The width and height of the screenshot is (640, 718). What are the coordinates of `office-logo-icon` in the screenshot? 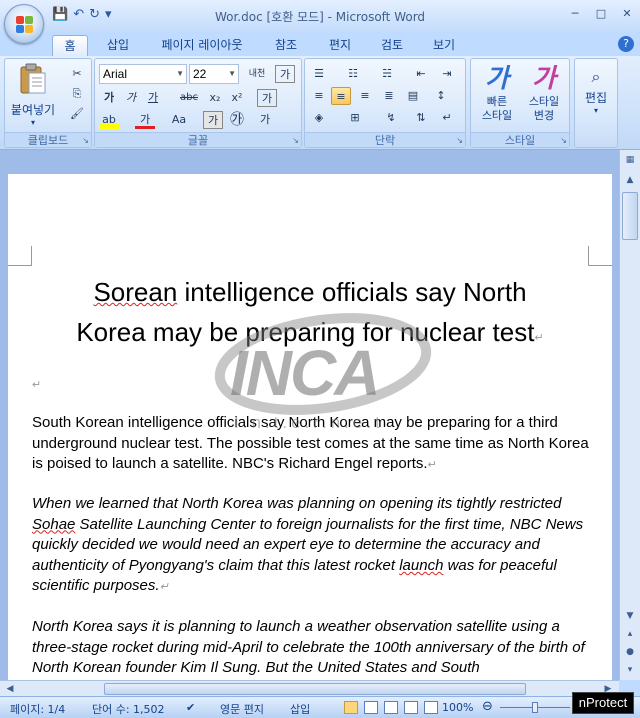 It's located at (25, 25).